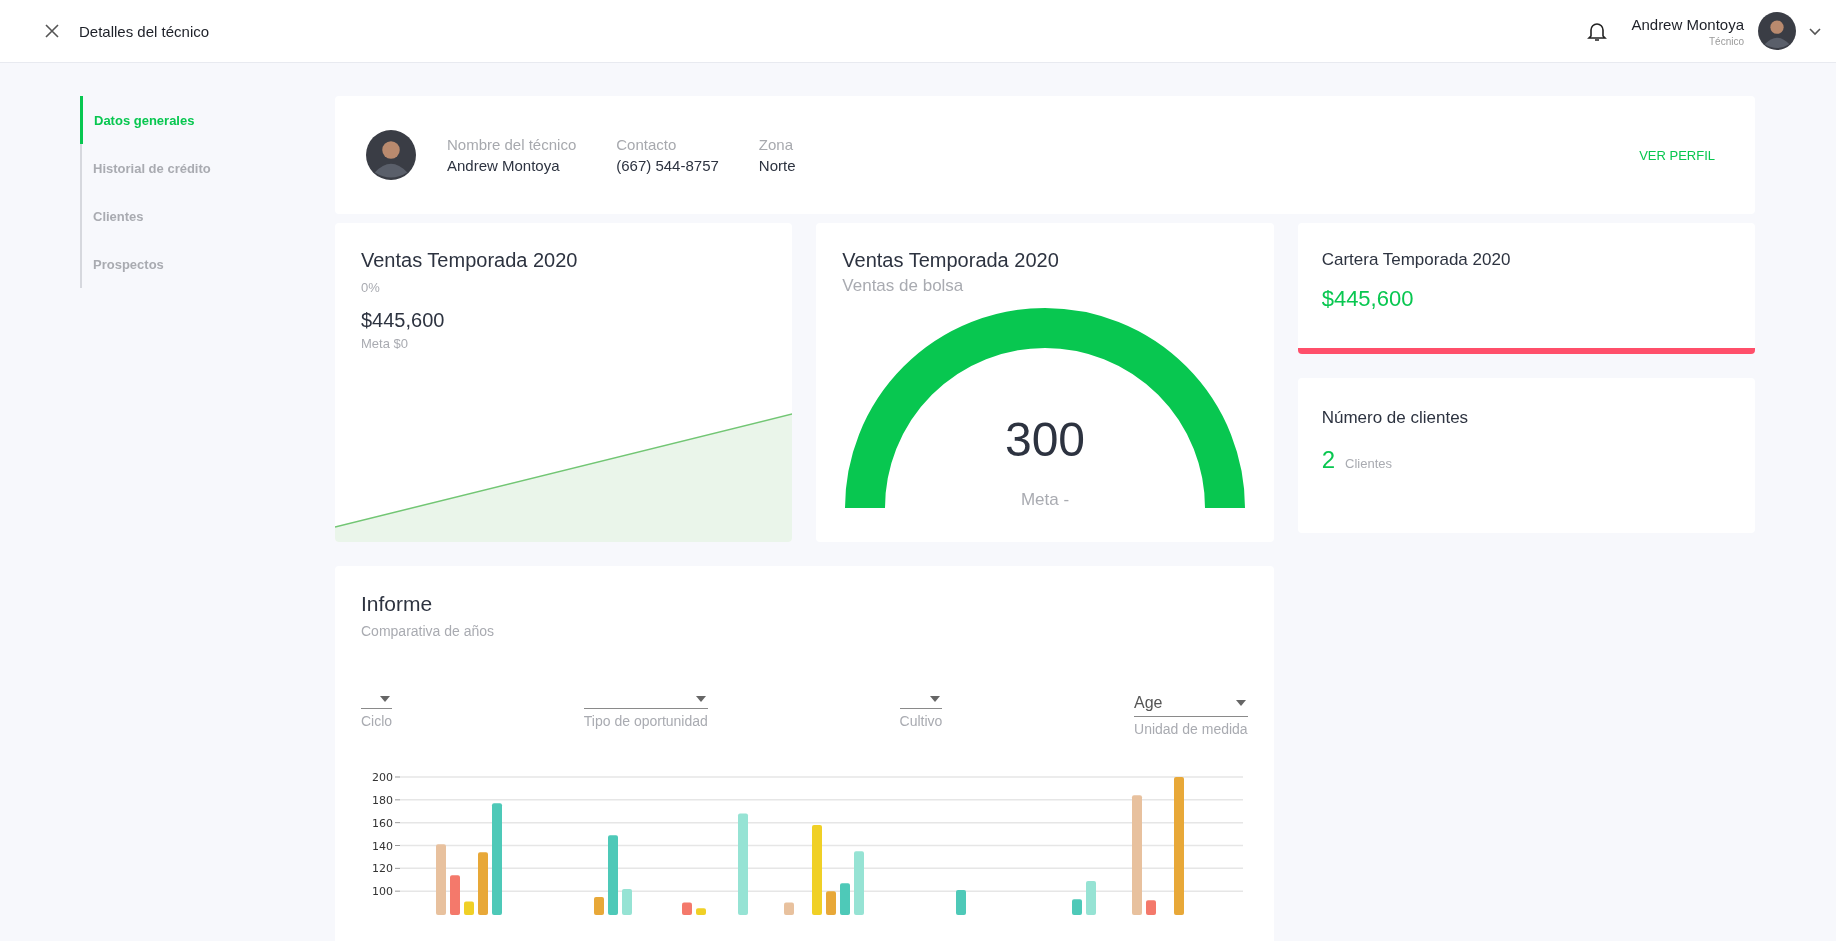 This screenshot has height=941, width=1836. I want to click on card-title: Número de clientes, so click(1395, 418).